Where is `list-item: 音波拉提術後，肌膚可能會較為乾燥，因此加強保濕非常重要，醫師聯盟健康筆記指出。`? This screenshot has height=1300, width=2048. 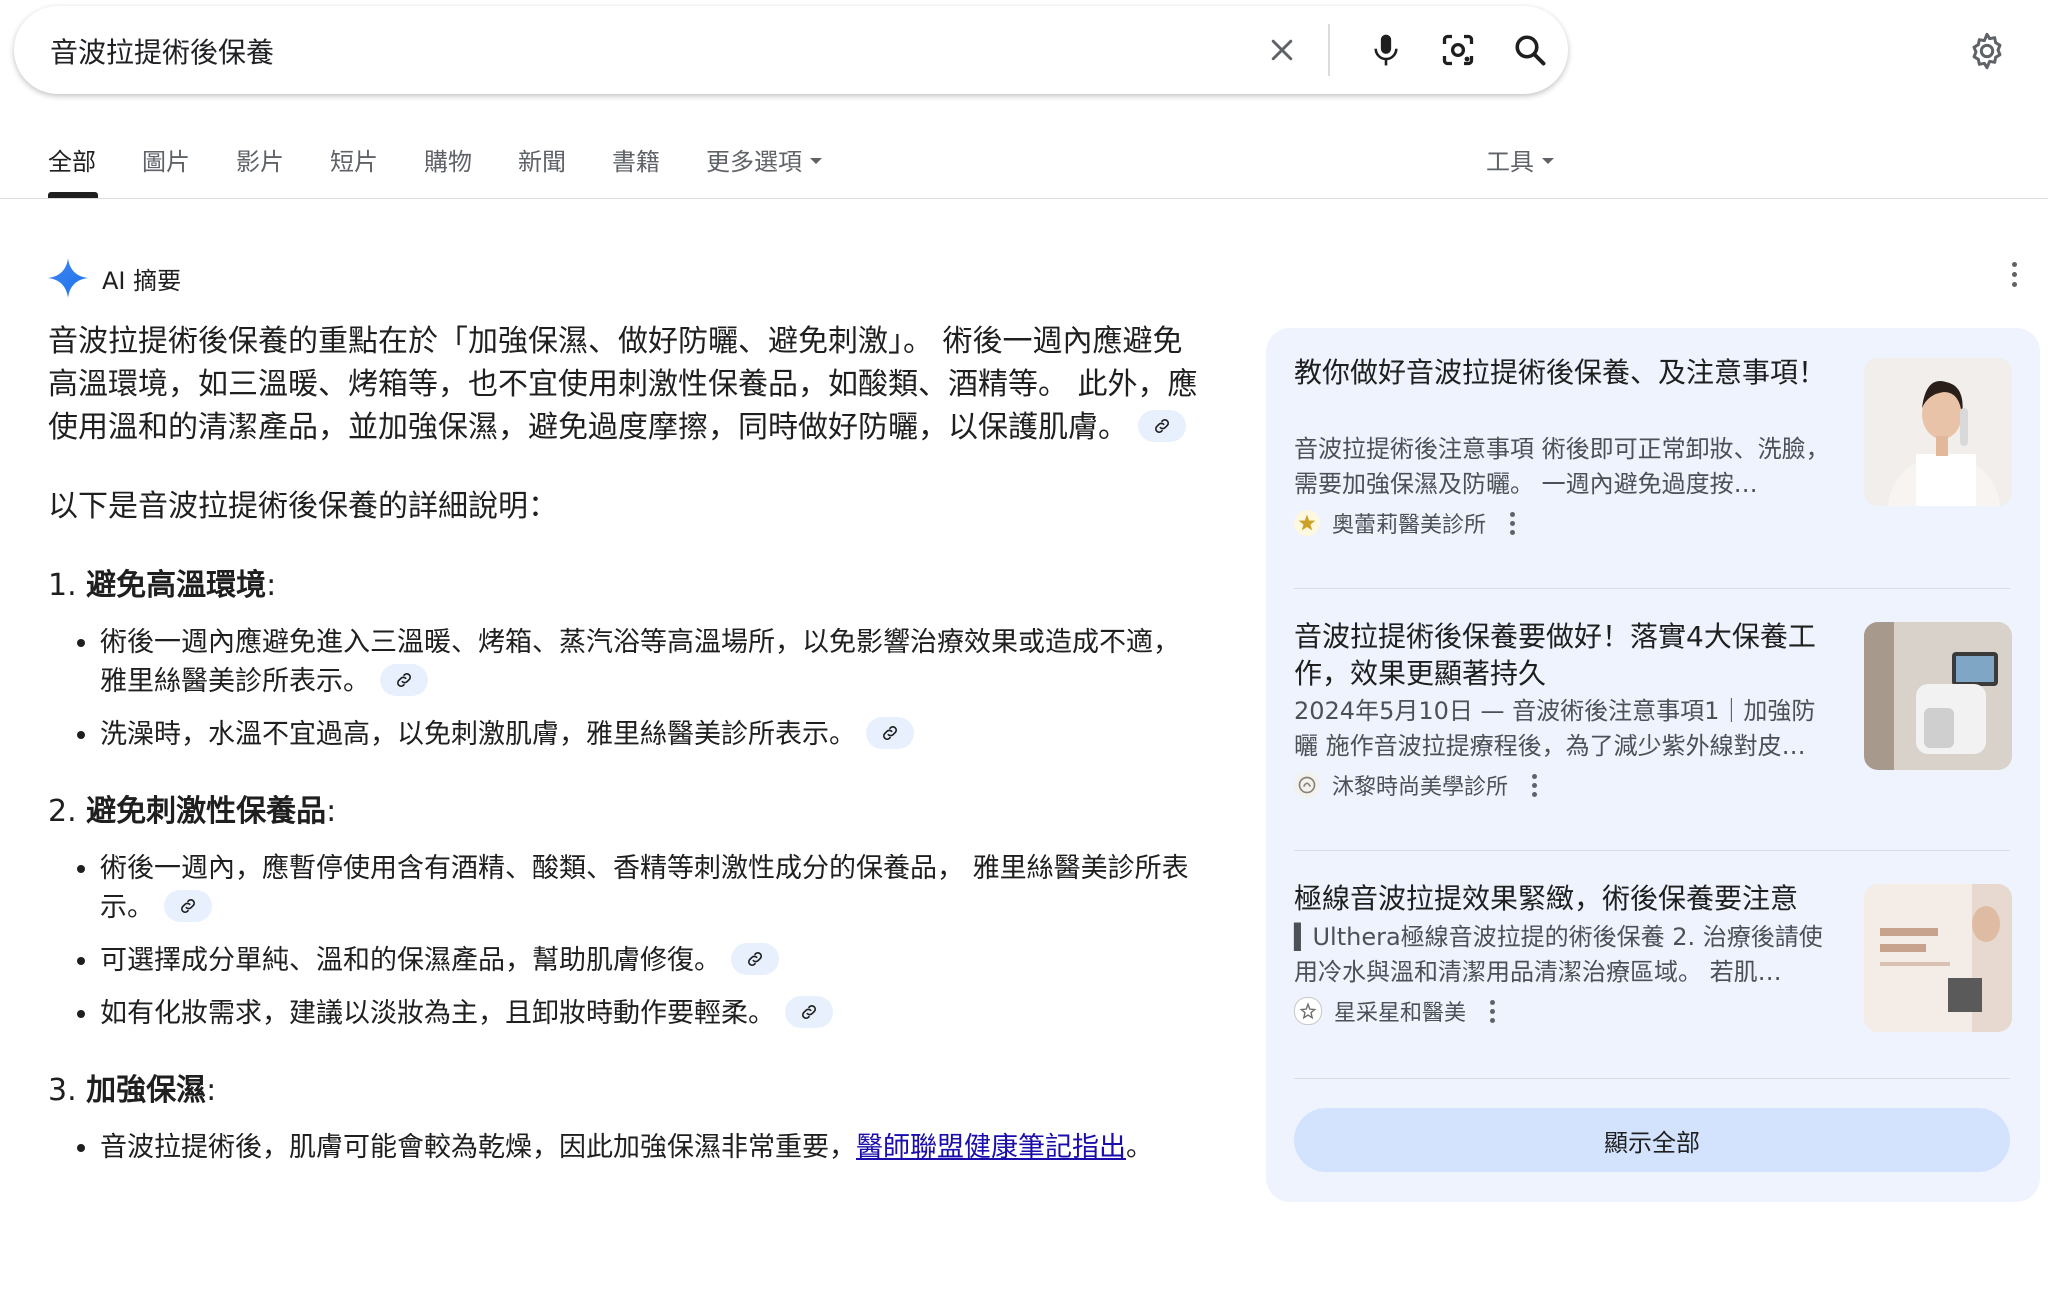
list-item: 音波拉提術後，肌膚可能會較為乾燥，因此加強保濕非常重要，醫師聯盟健康筆記指出。 is located at coordinates (649, 1147).